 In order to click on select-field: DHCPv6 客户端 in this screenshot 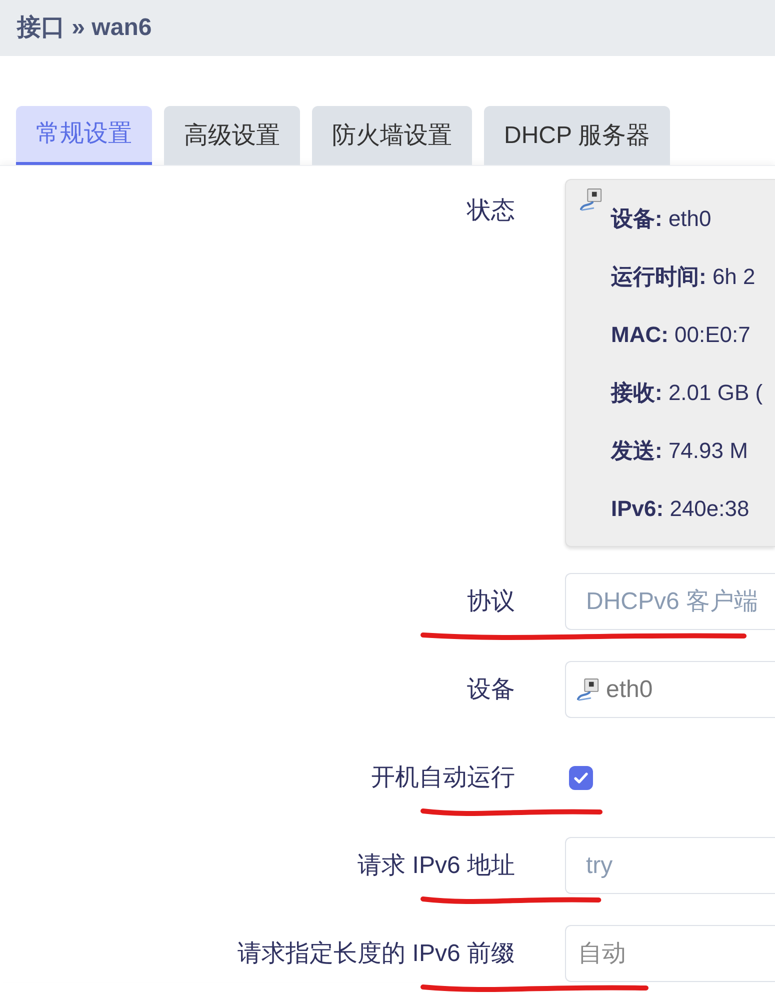, I will do `click(670, 601)`.